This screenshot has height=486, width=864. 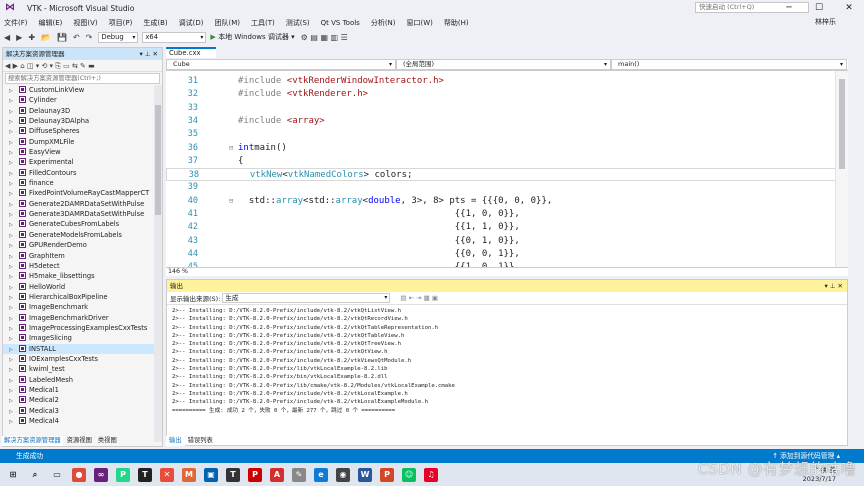 What do you see at coordinates (227, 23) in the screenshot?
I see `menu-item: 团队(M)` at bounding box center [227, 23].